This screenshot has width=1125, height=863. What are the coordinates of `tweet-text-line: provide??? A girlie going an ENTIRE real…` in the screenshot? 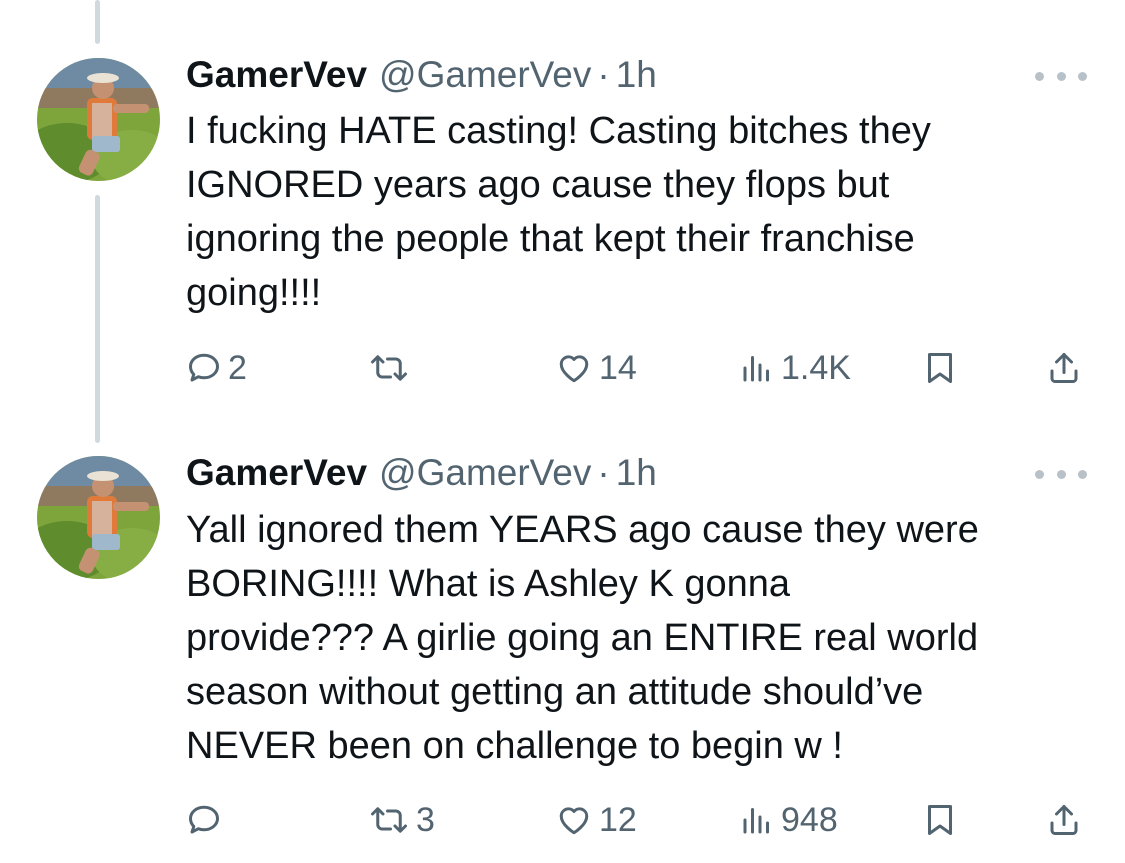 It's located at (582, 638).